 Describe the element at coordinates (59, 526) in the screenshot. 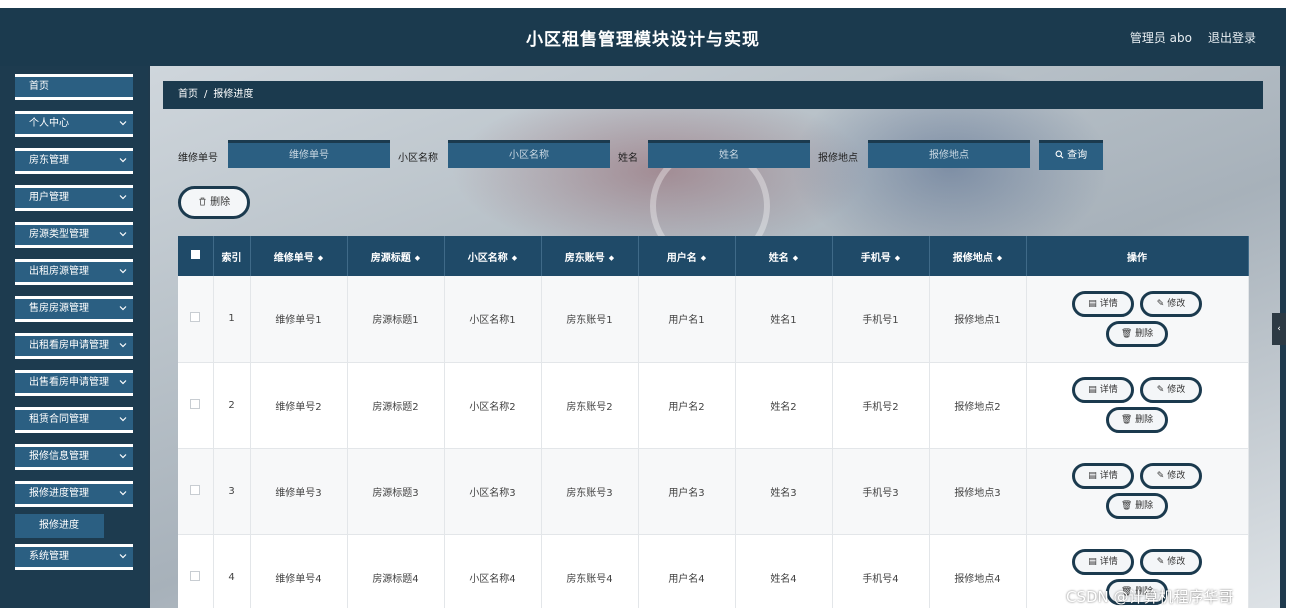

I see `submenu-item-repair-progress: 报修进度` at that location.